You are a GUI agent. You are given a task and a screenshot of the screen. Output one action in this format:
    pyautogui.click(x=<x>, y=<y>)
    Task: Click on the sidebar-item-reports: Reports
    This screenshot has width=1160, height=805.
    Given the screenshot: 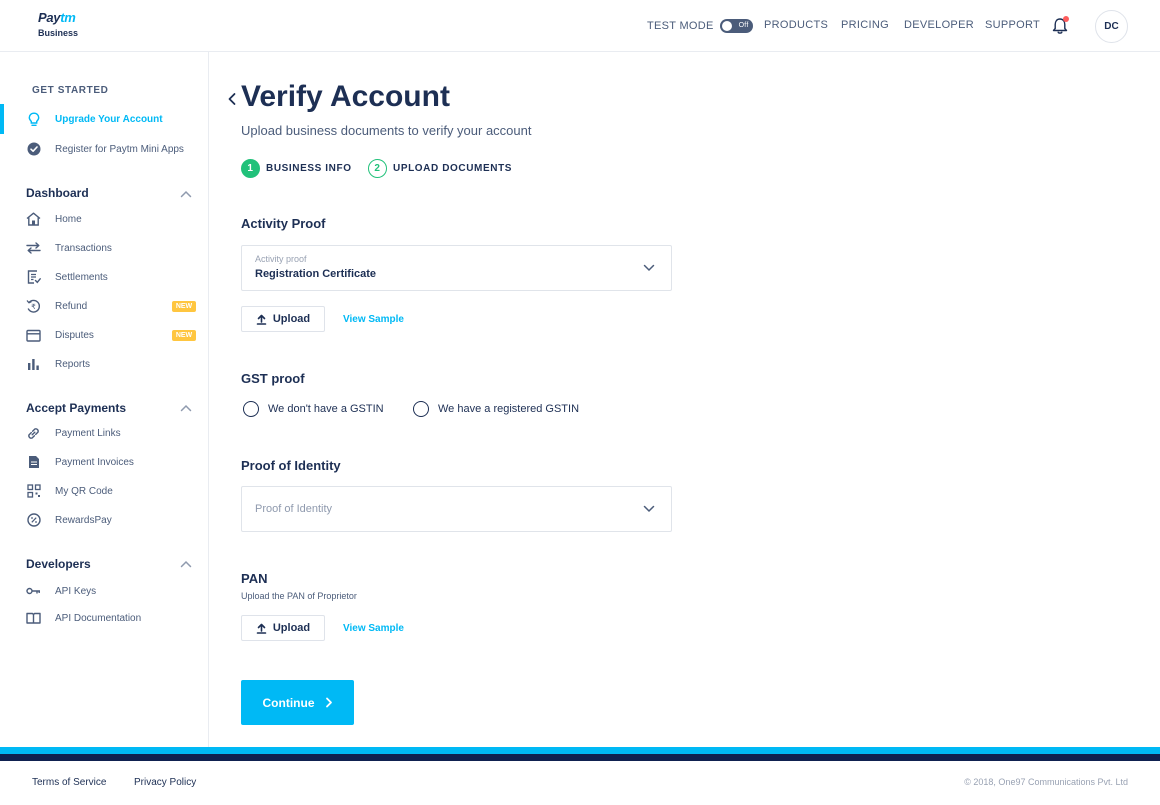 What is the action you would take?
    pyautogui.click(x=58, y=364)
    